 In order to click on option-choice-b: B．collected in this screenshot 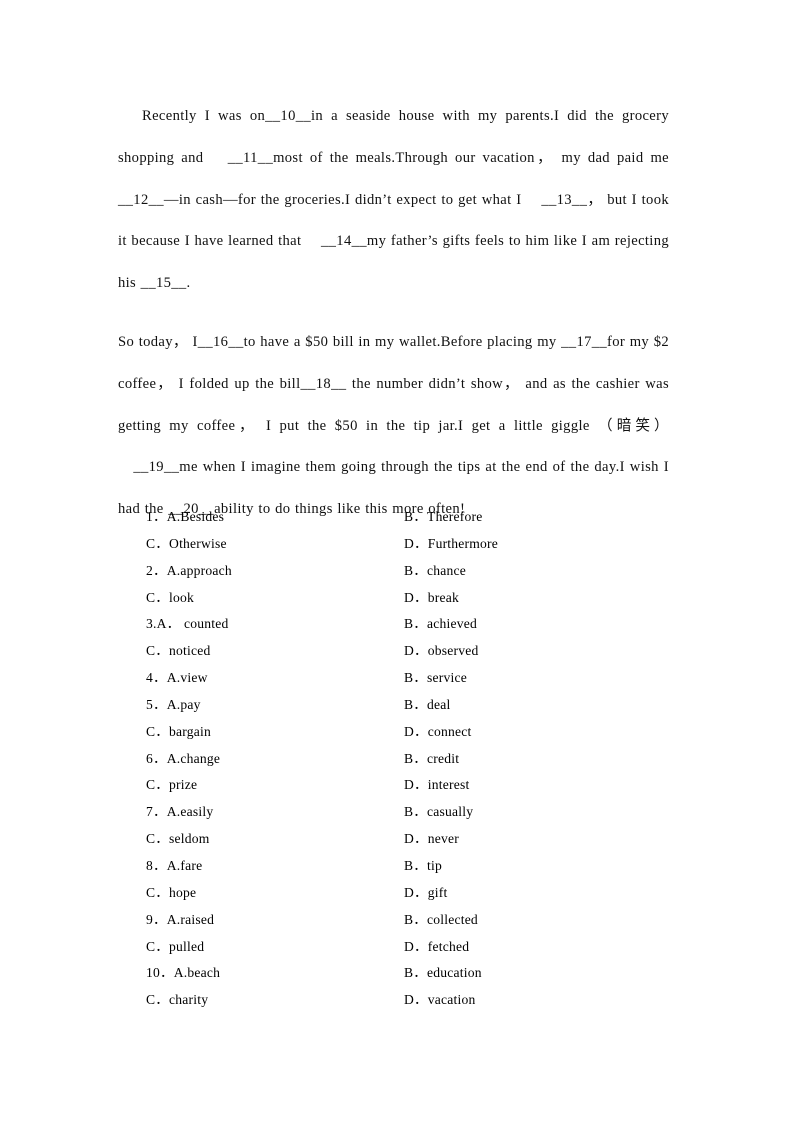, I will do `click(441, 920)`.